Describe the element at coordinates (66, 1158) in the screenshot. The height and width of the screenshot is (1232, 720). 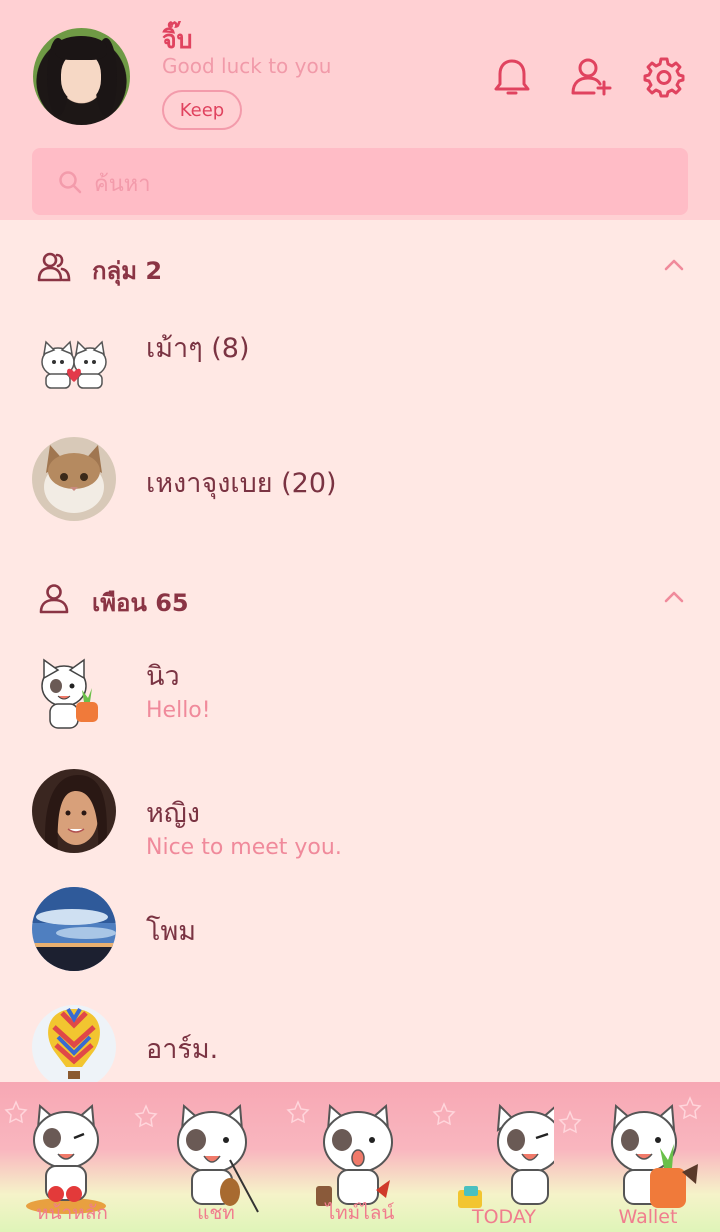
I see `home-icon` at that location.